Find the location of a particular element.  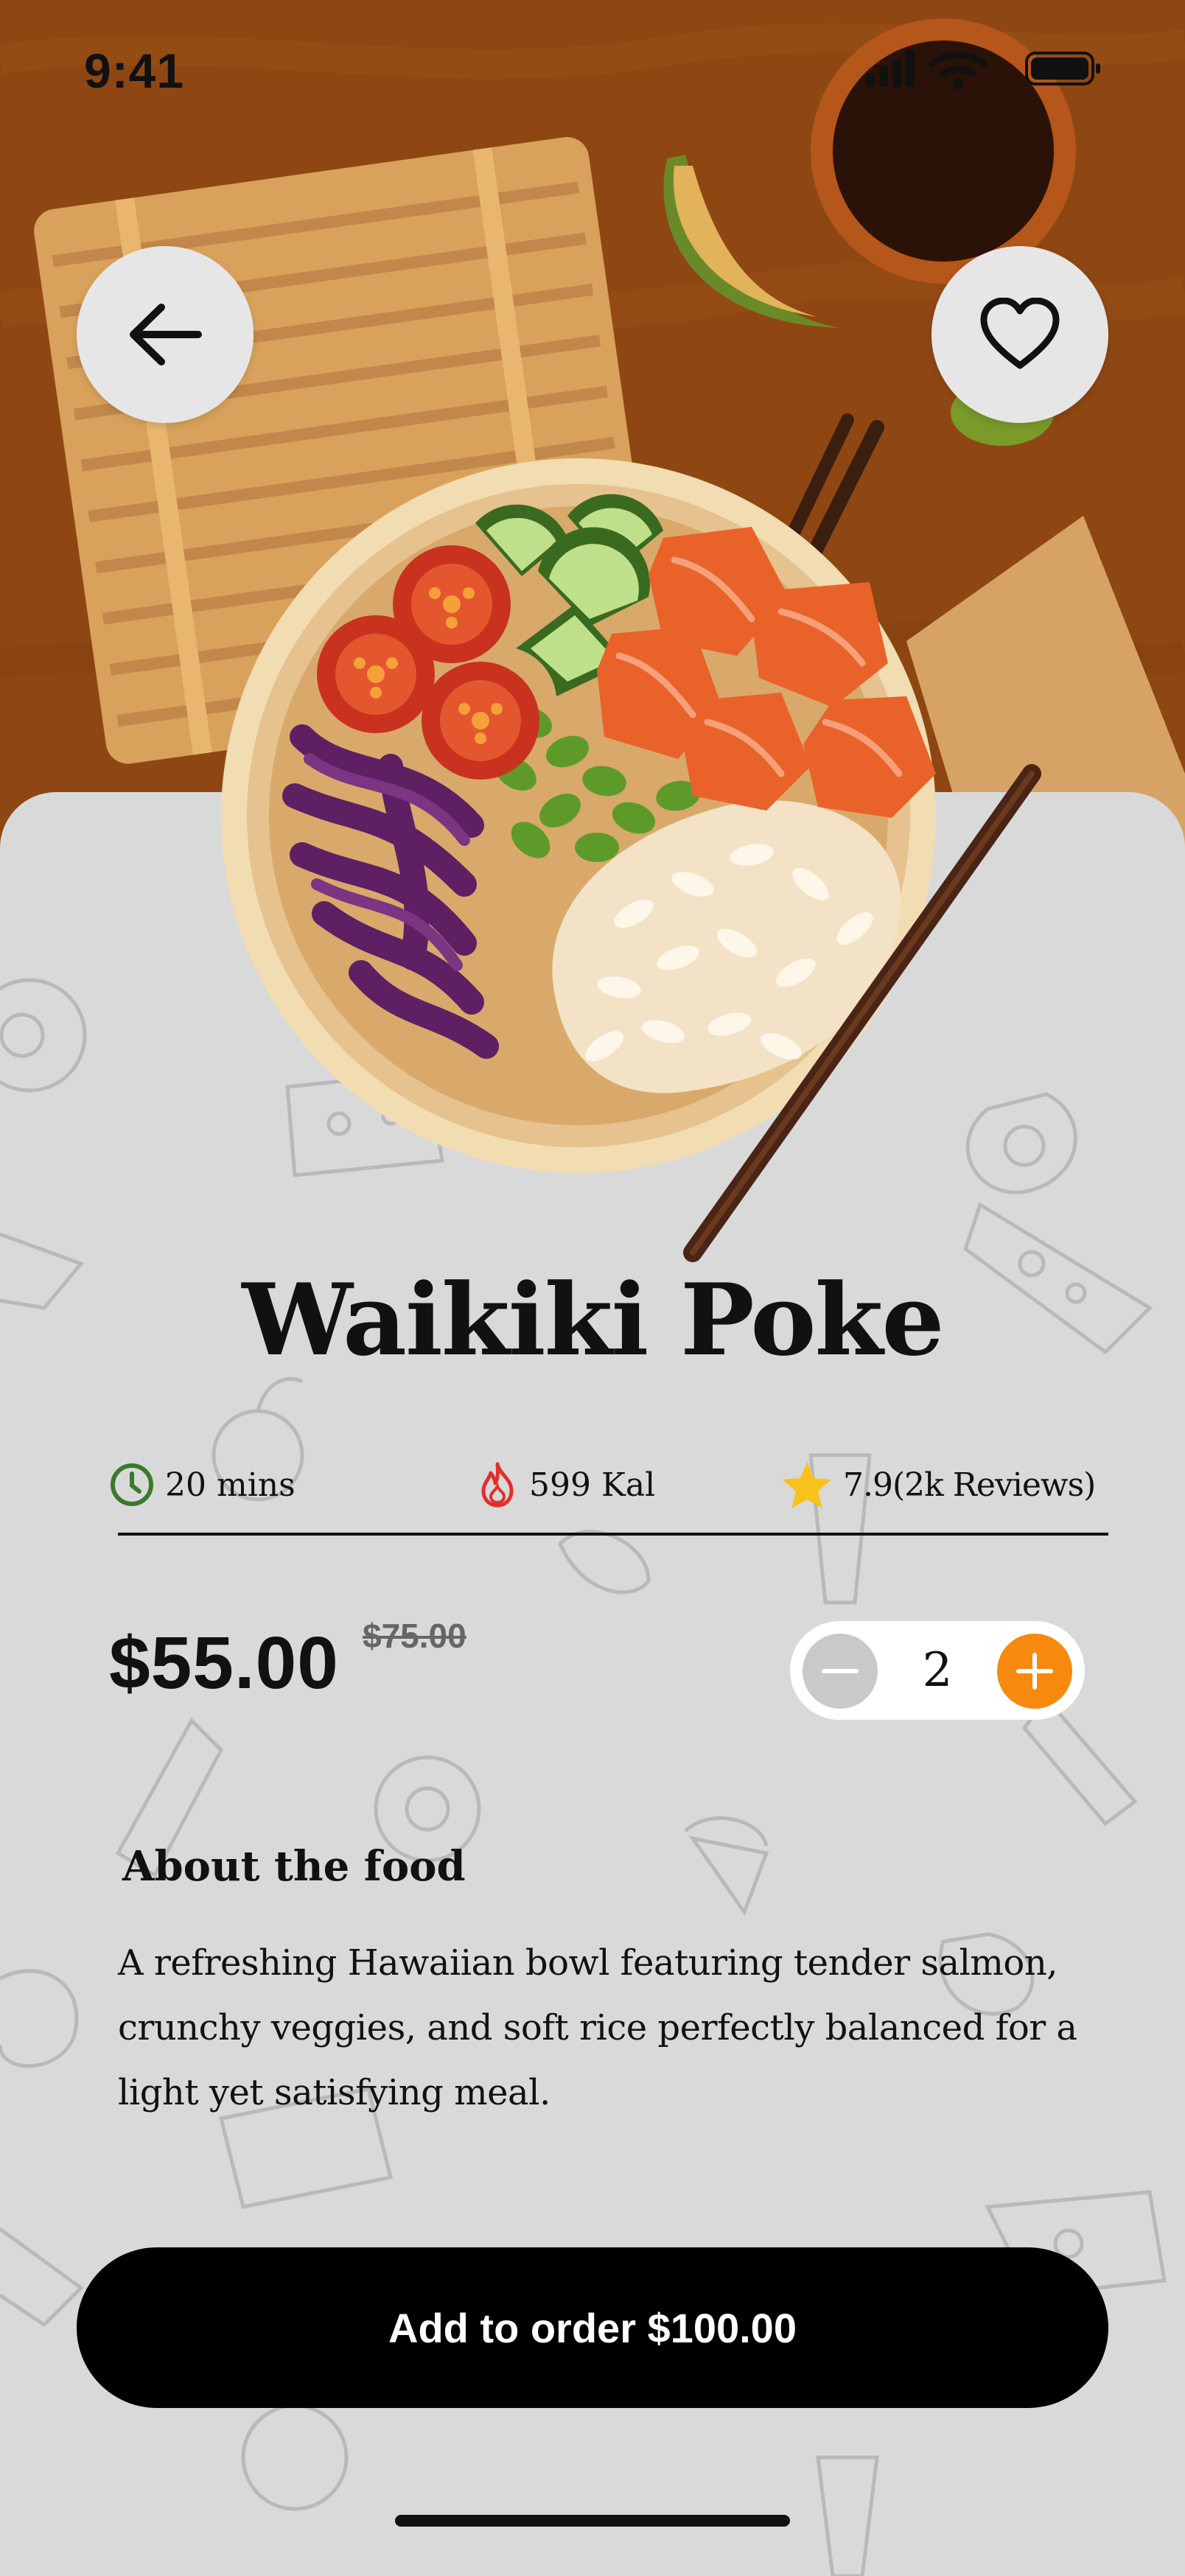

rating-text: 7.9(2k Reviews) is located at coordinates (969, 1485).